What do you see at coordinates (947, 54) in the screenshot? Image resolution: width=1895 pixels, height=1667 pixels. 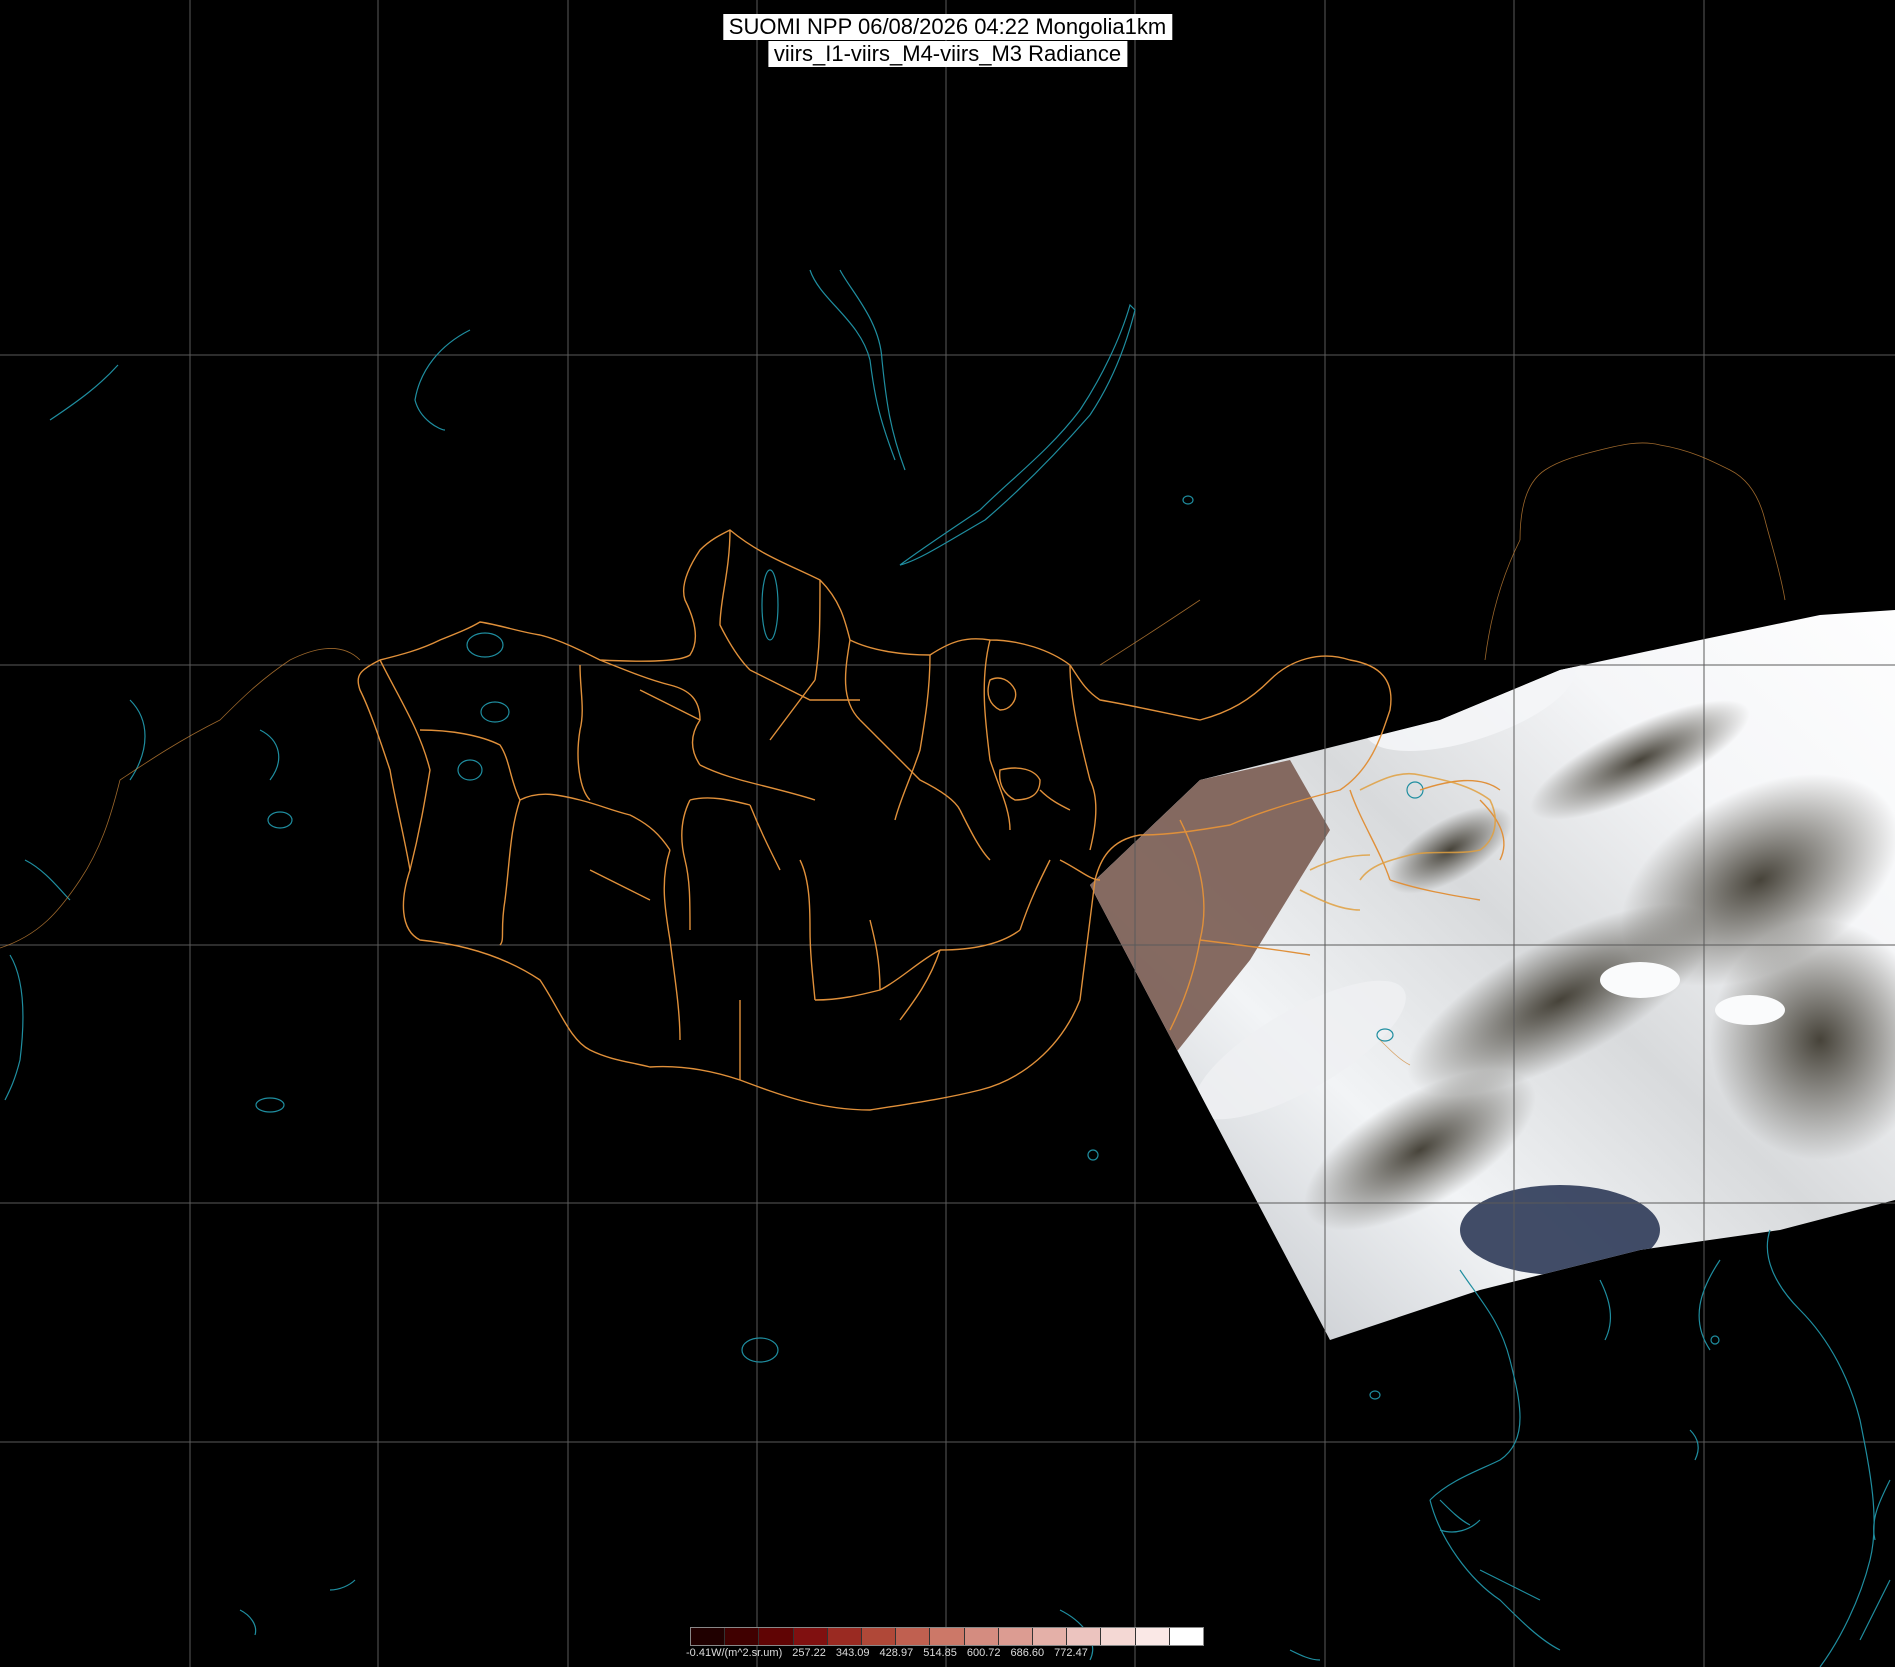 I see `title-line-2: viirs_I1-viirs_M4-viirs_M3 Radiance` at bounding box center [947, 54].